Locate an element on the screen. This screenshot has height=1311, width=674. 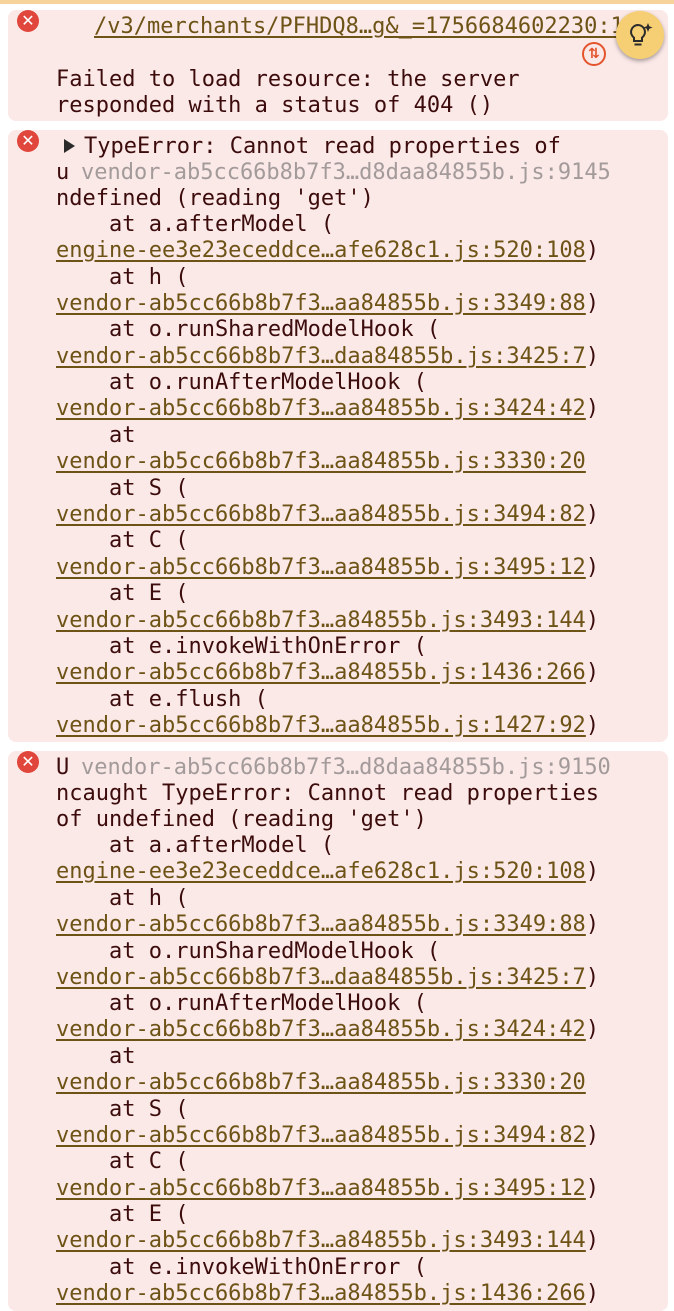
top-border is located at coordinates (337, 2).